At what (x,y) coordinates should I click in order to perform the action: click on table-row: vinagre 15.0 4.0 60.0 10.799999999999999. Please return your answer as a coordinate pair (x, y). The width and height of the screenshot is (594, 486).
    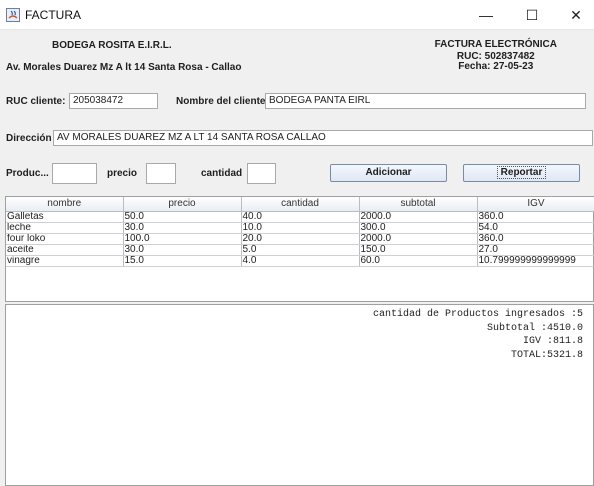
    Looking at the image, I should click on (300, 261).